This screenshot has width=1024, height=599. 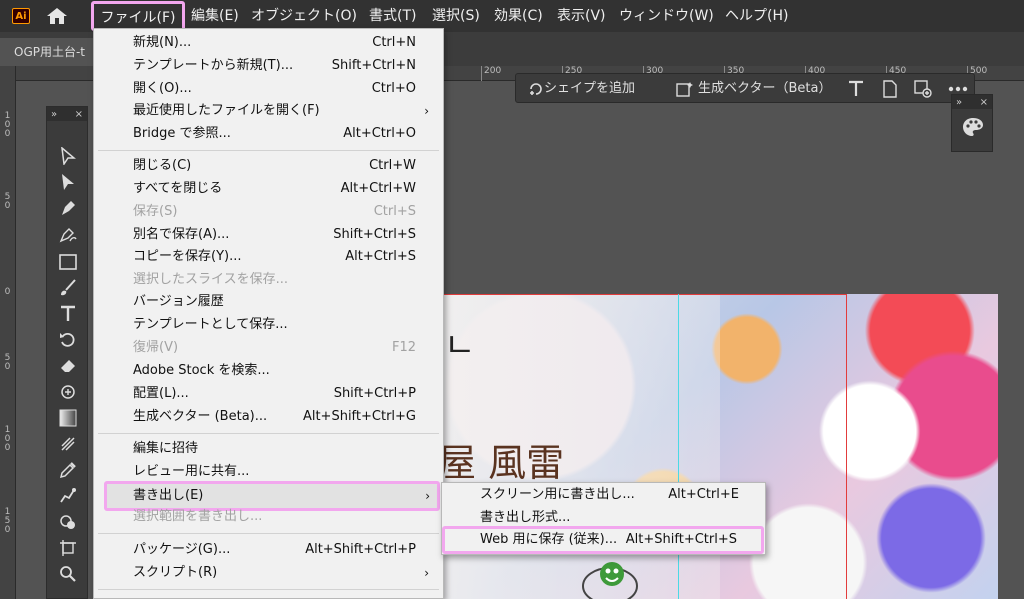 I want to click on menu-item-new: 新規(N)... Ctrl+N, so click(x=268, y=43).